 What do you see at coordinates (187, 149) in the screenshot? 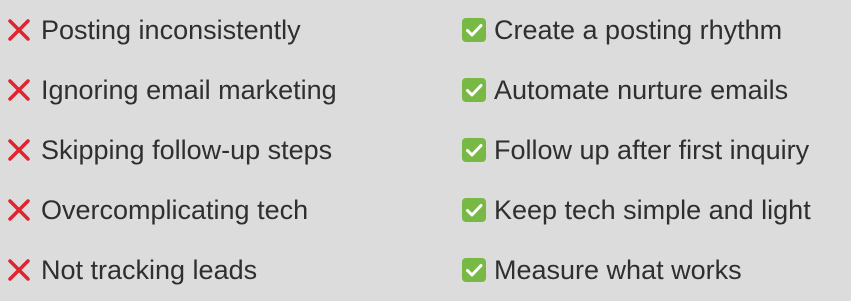
I see `mistake-label: Skipping follow-up steps` at bounding box center [187, 149].